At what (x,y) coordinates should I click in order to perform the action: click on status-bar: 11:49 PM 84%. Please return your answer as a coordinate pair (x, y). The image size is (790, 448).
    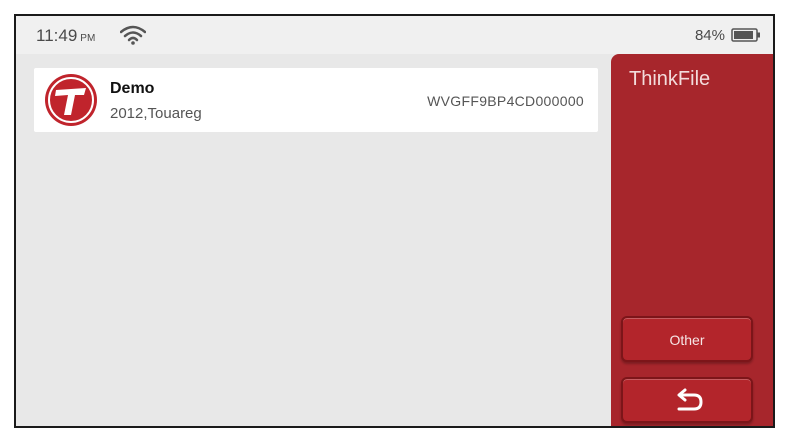
    Looking at the image, I should click on (394, 35).